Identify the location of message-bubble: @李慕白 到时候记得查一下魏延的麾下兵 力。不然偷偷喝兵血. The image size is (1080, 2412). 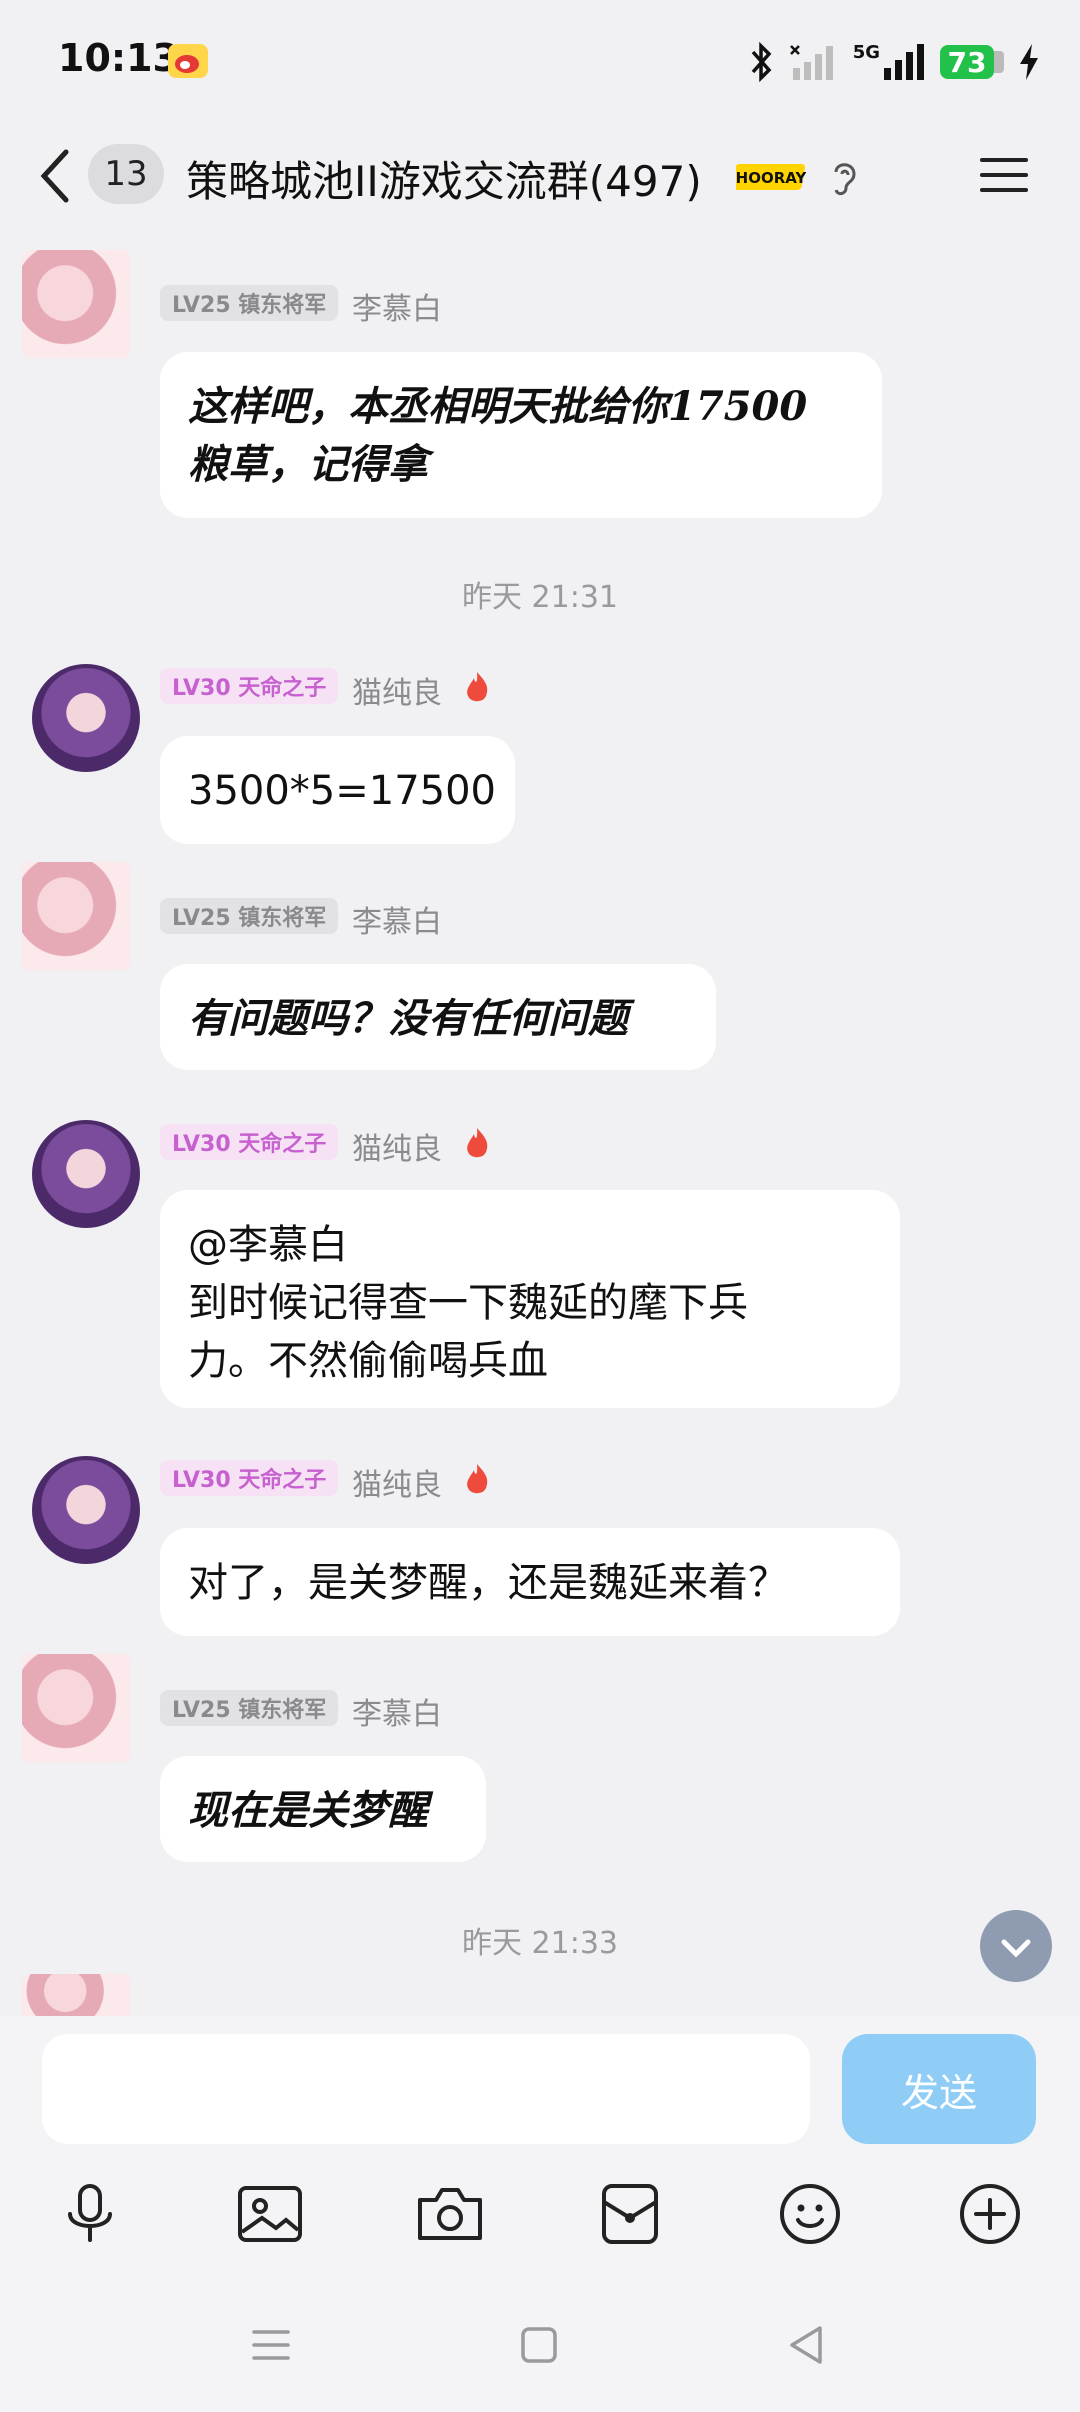
(530, 1299).